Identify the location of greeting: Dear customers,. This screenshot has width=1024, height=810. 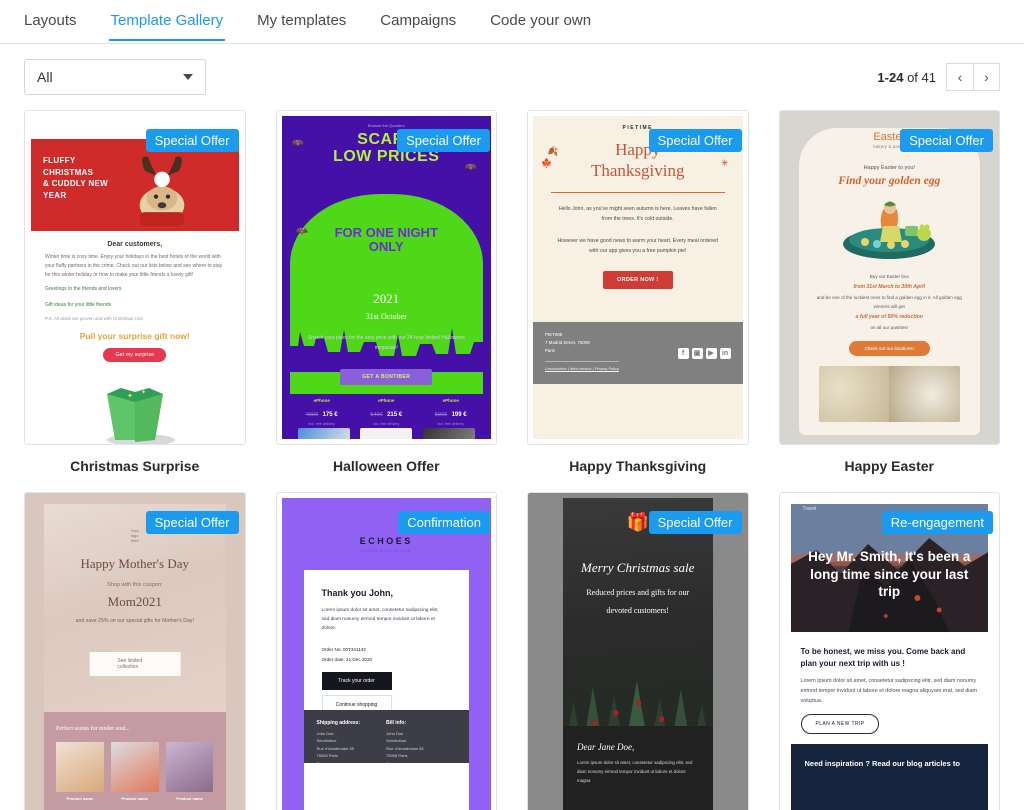
(135, 244).